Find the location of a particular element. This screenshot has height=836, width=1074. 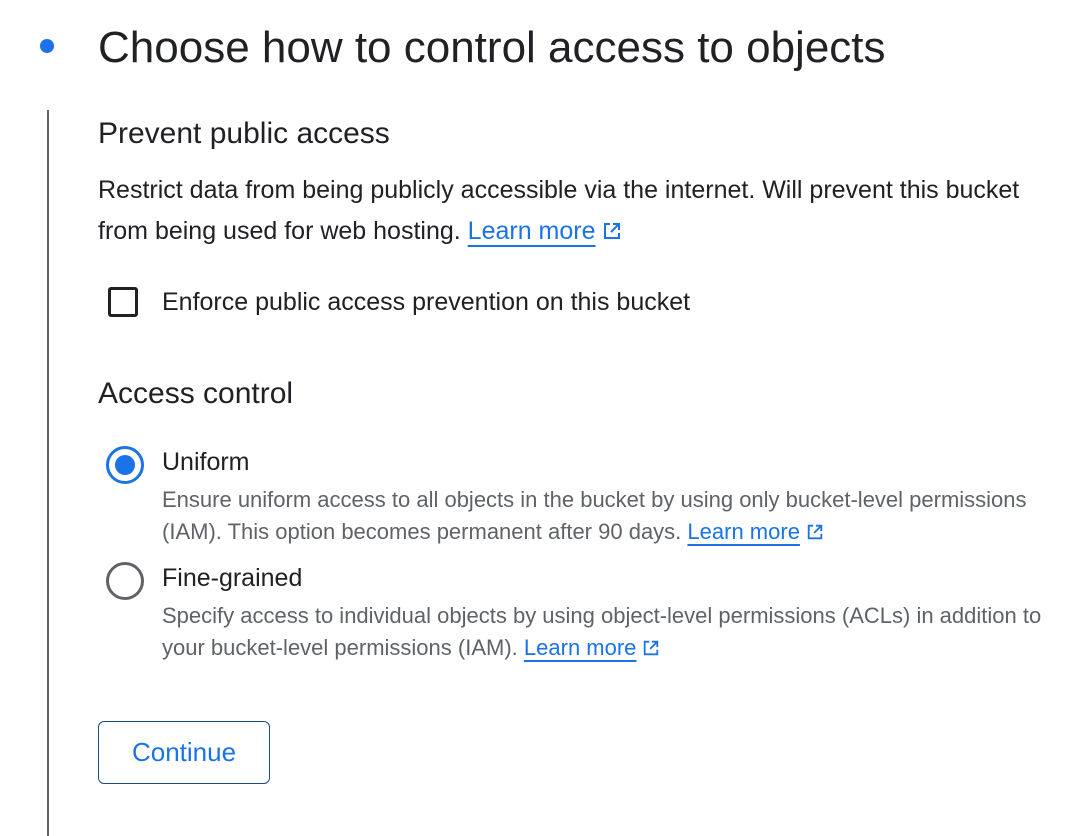

step-title: Choose how to control access to objects is located at coordinates (492, 48).